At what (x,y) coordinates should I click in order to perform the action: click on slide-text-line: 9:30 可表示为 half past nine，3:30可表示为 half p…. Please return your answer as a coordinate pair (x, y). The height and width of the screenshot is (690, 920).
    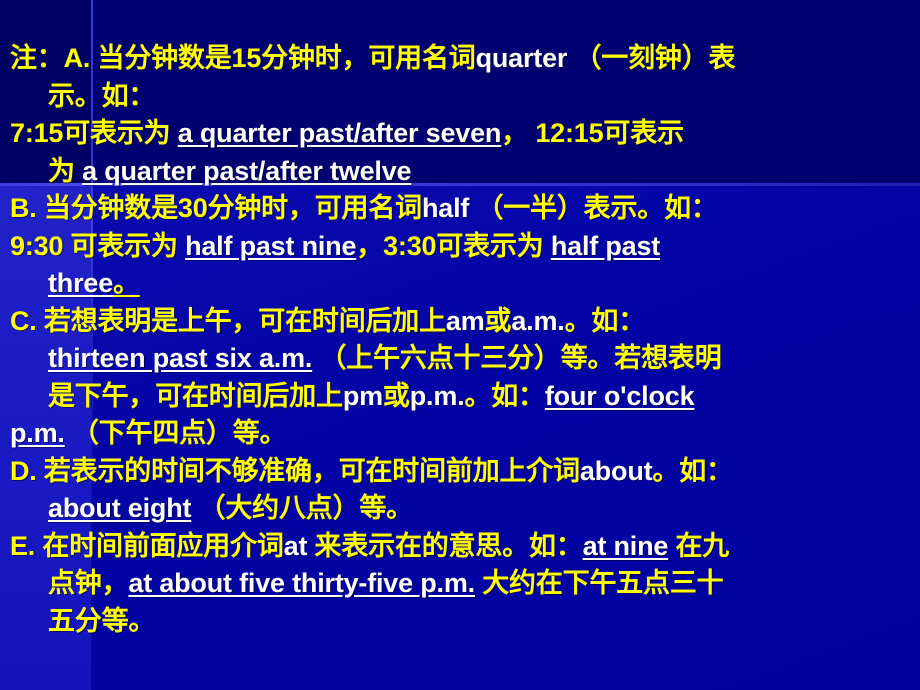
    Looking at the image, I should click on (461, 247).